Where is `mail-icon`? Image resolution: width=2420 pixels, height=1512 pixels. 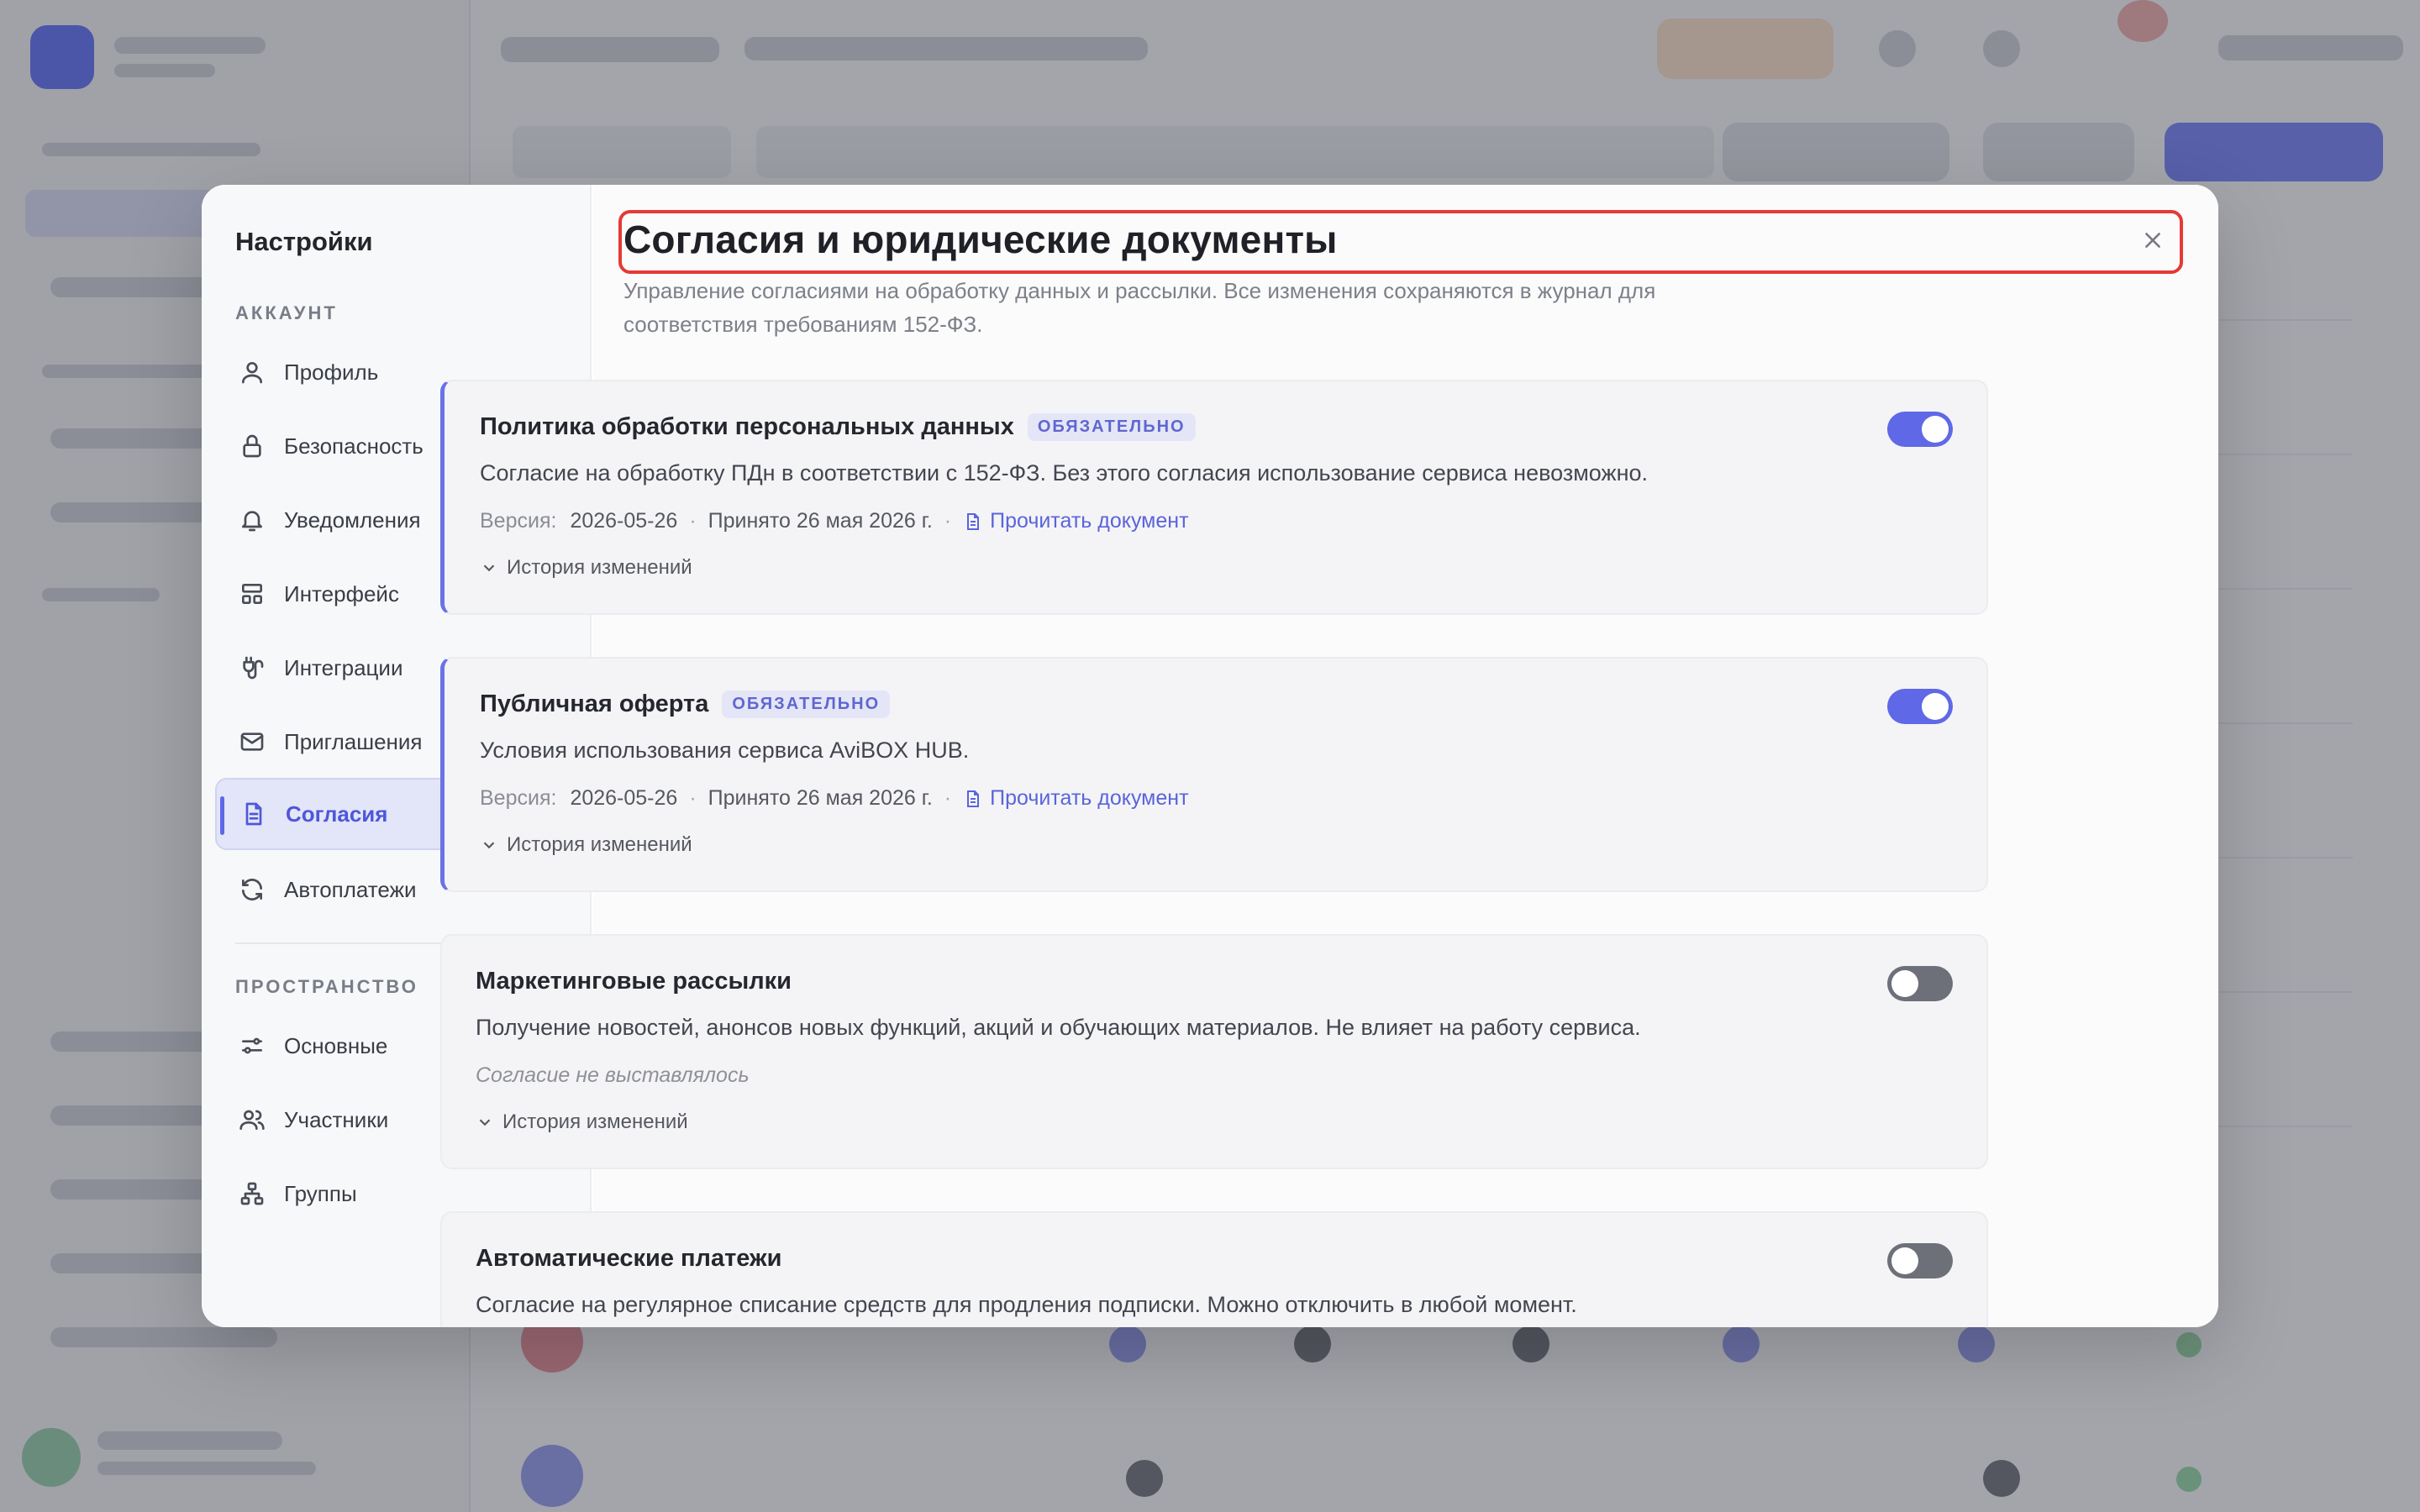
mail-icon is located at coordinates (252, 742).